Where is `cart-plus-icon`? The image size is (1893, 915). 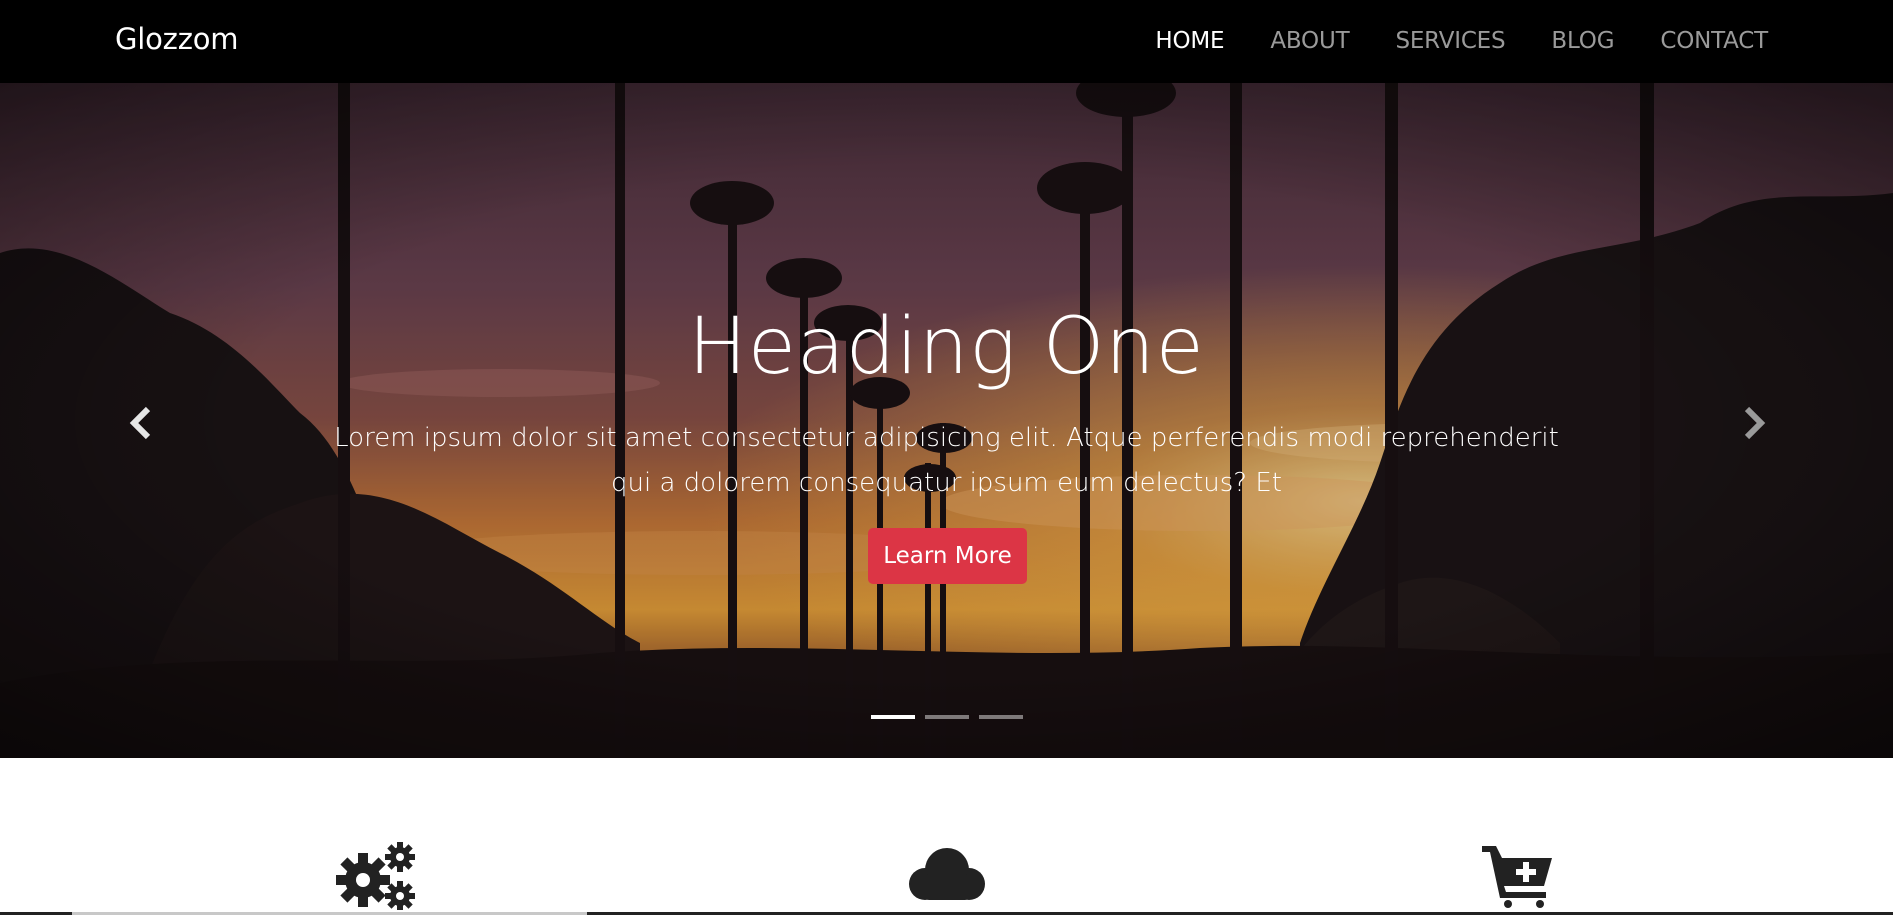 cart-plus-icon is located at coordinates (1517, 877).